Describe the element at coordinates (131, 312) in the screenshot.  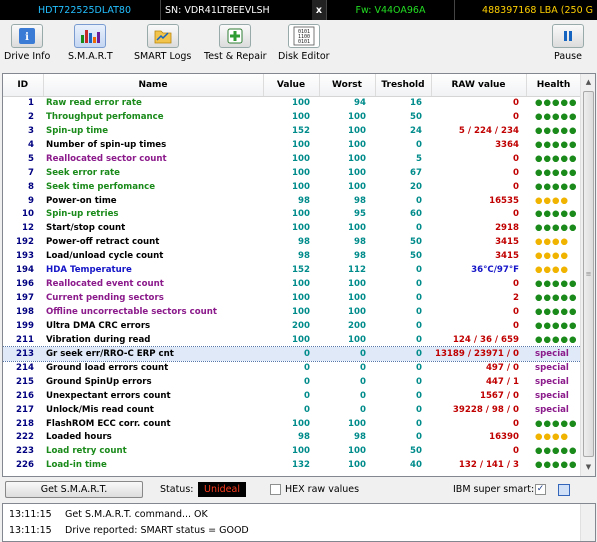
I see `cell-name: Offline uncorrectable sectors count` at that location.